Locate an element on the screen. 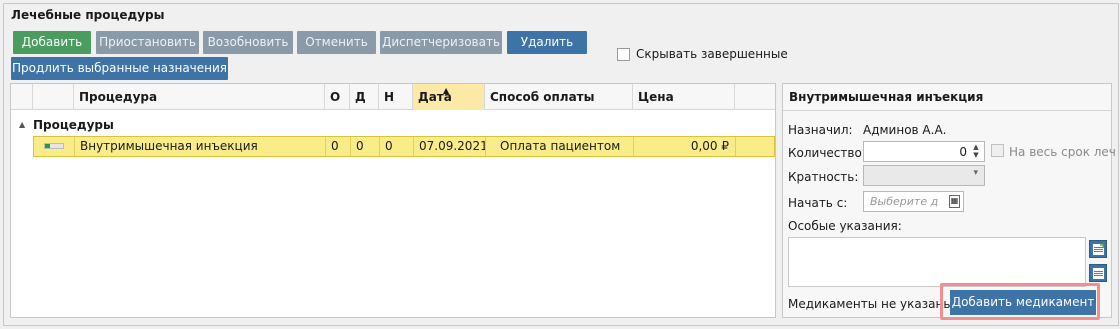 The height and width of the screenshot is (329, 1120). delete-button: Удалить is located at coordinates (547, 42).